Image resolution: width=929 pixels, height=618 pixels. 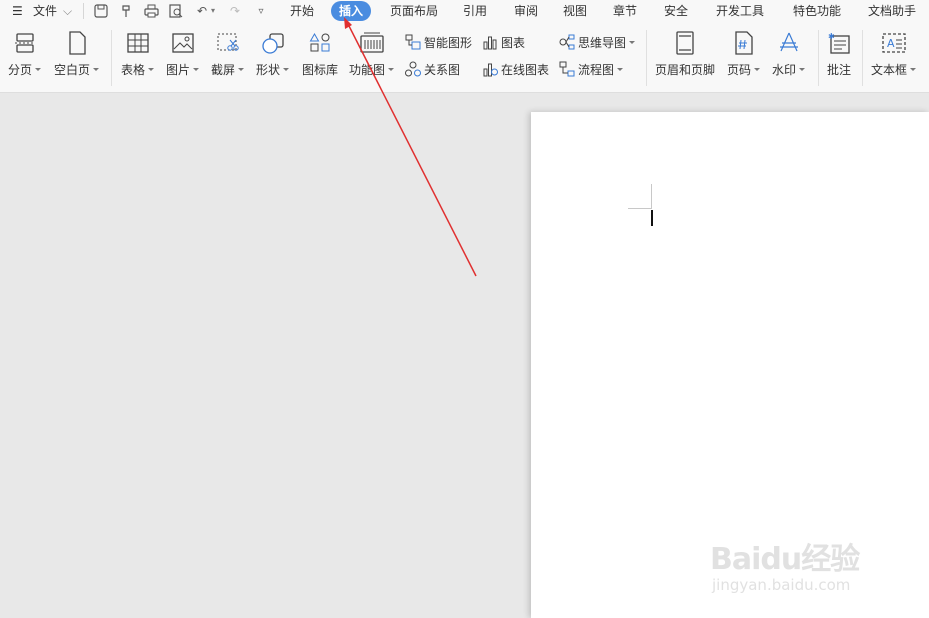 I want to click on icon-library-label: 图标库, so click(x=320, y=70).